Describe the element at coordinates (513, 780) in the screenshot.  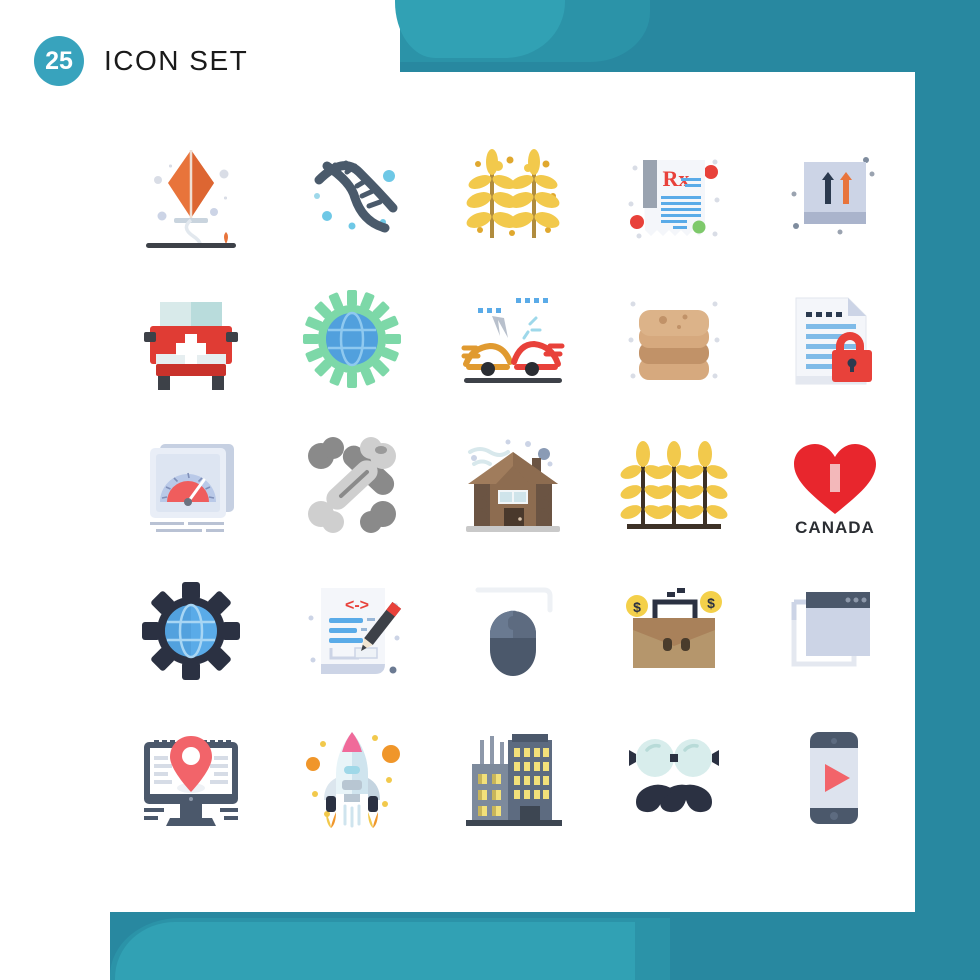
I see `office-buildings-icon` at that location.